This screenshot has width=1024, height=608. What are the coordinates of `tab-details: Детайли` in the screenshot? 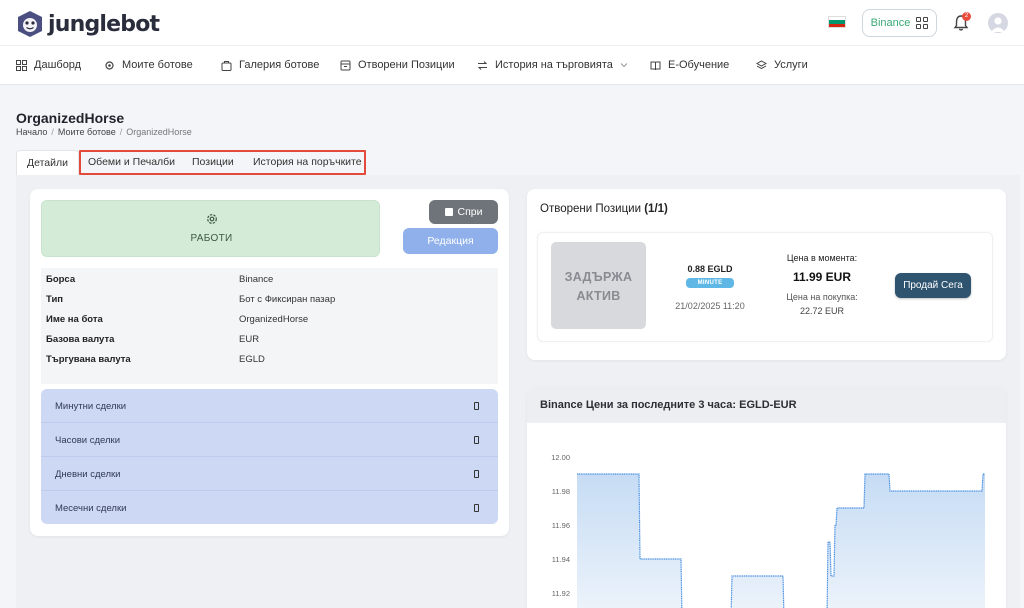 It's located at (47, 162).